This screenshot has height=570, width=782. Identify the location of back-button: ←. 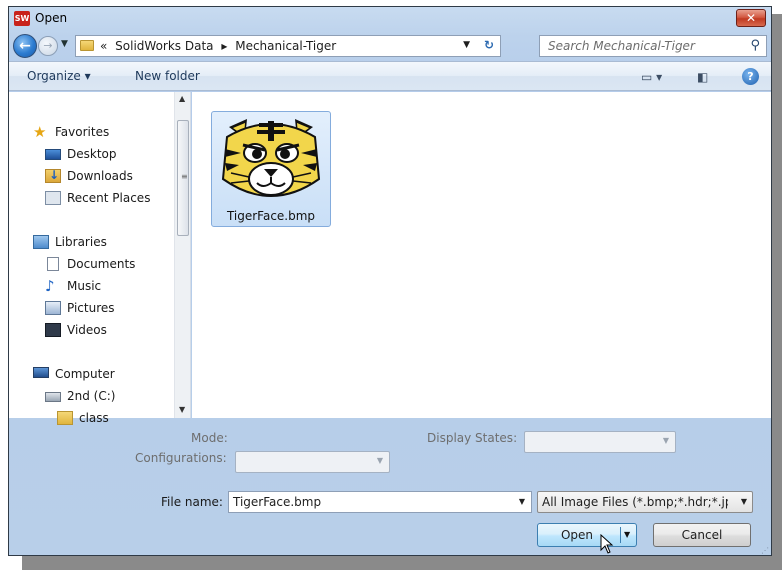
(25, 46).